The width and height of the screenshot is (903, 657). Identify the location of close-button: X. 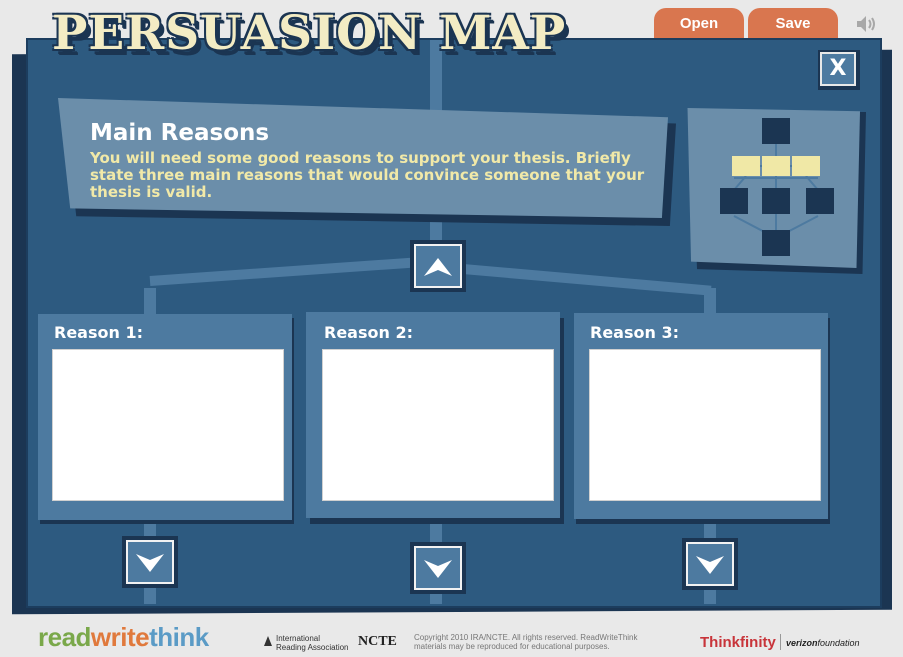
(839, 70).